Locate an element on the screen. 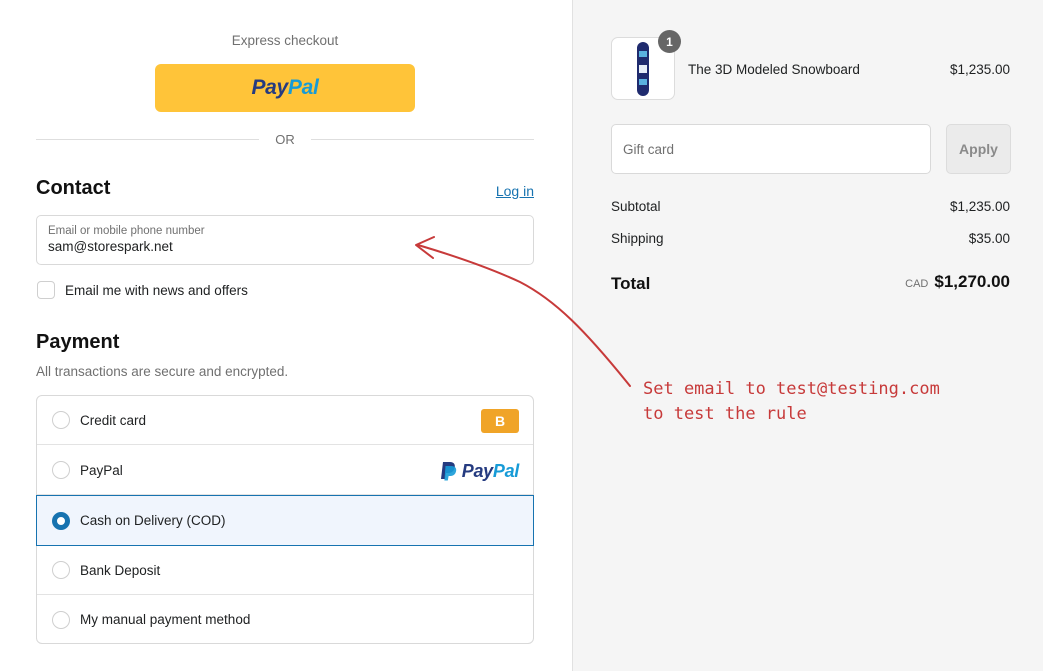 This screenshot has height=671, width=1043. currency-code: CAD is located at coordinates (917, 284).